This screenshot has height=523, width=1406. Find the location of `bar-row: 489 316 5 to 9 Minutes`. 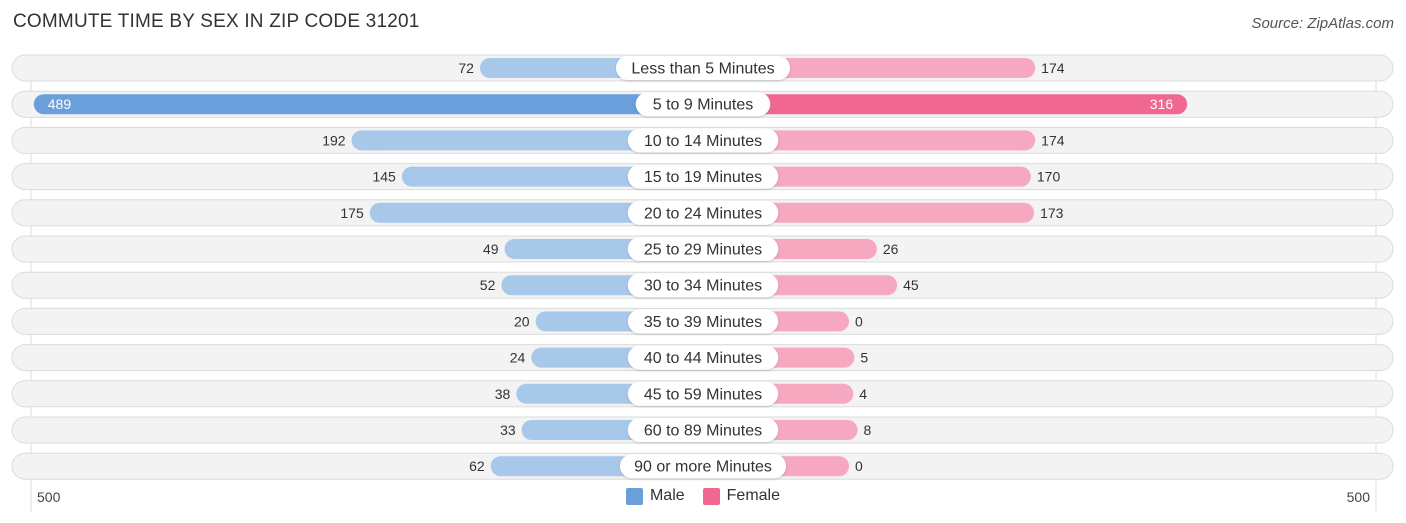

bar-row: 489 316 5 to 9 Minutes is located at coordinates (702, 104).